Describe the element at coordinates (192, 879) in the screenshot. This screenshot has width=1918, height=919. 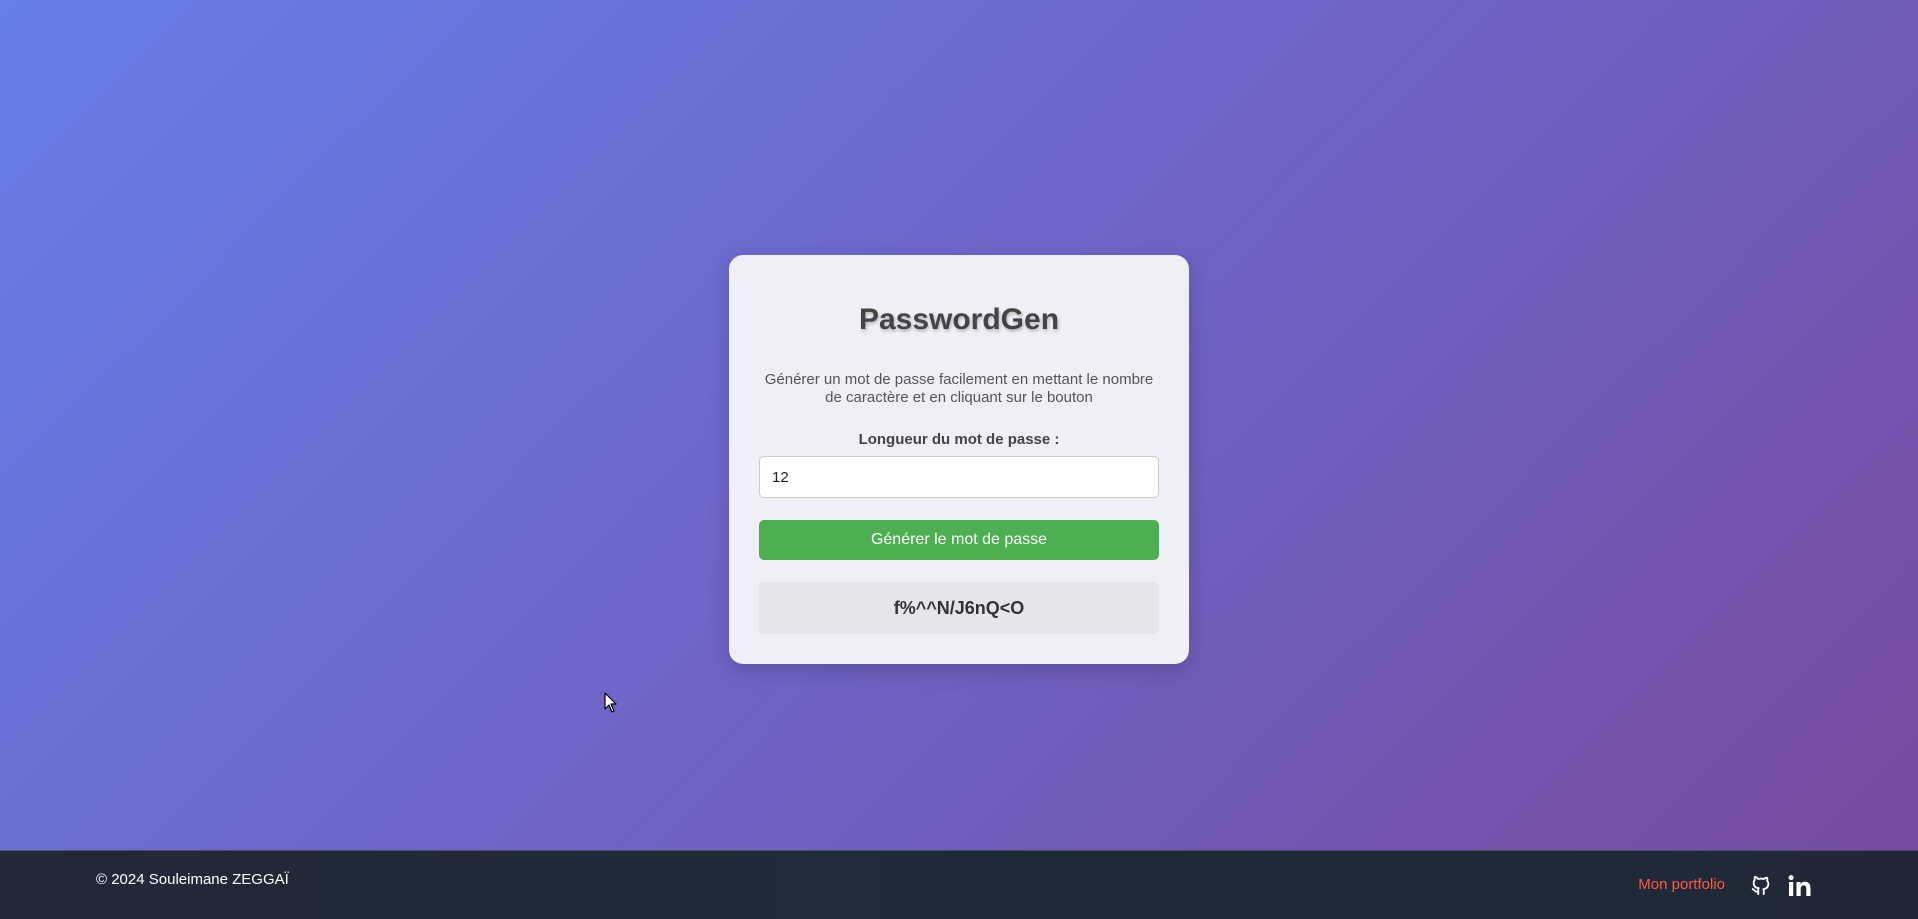
I see `copyright-text: © 2024 Souleimane ZEGGAÏ` at that location.